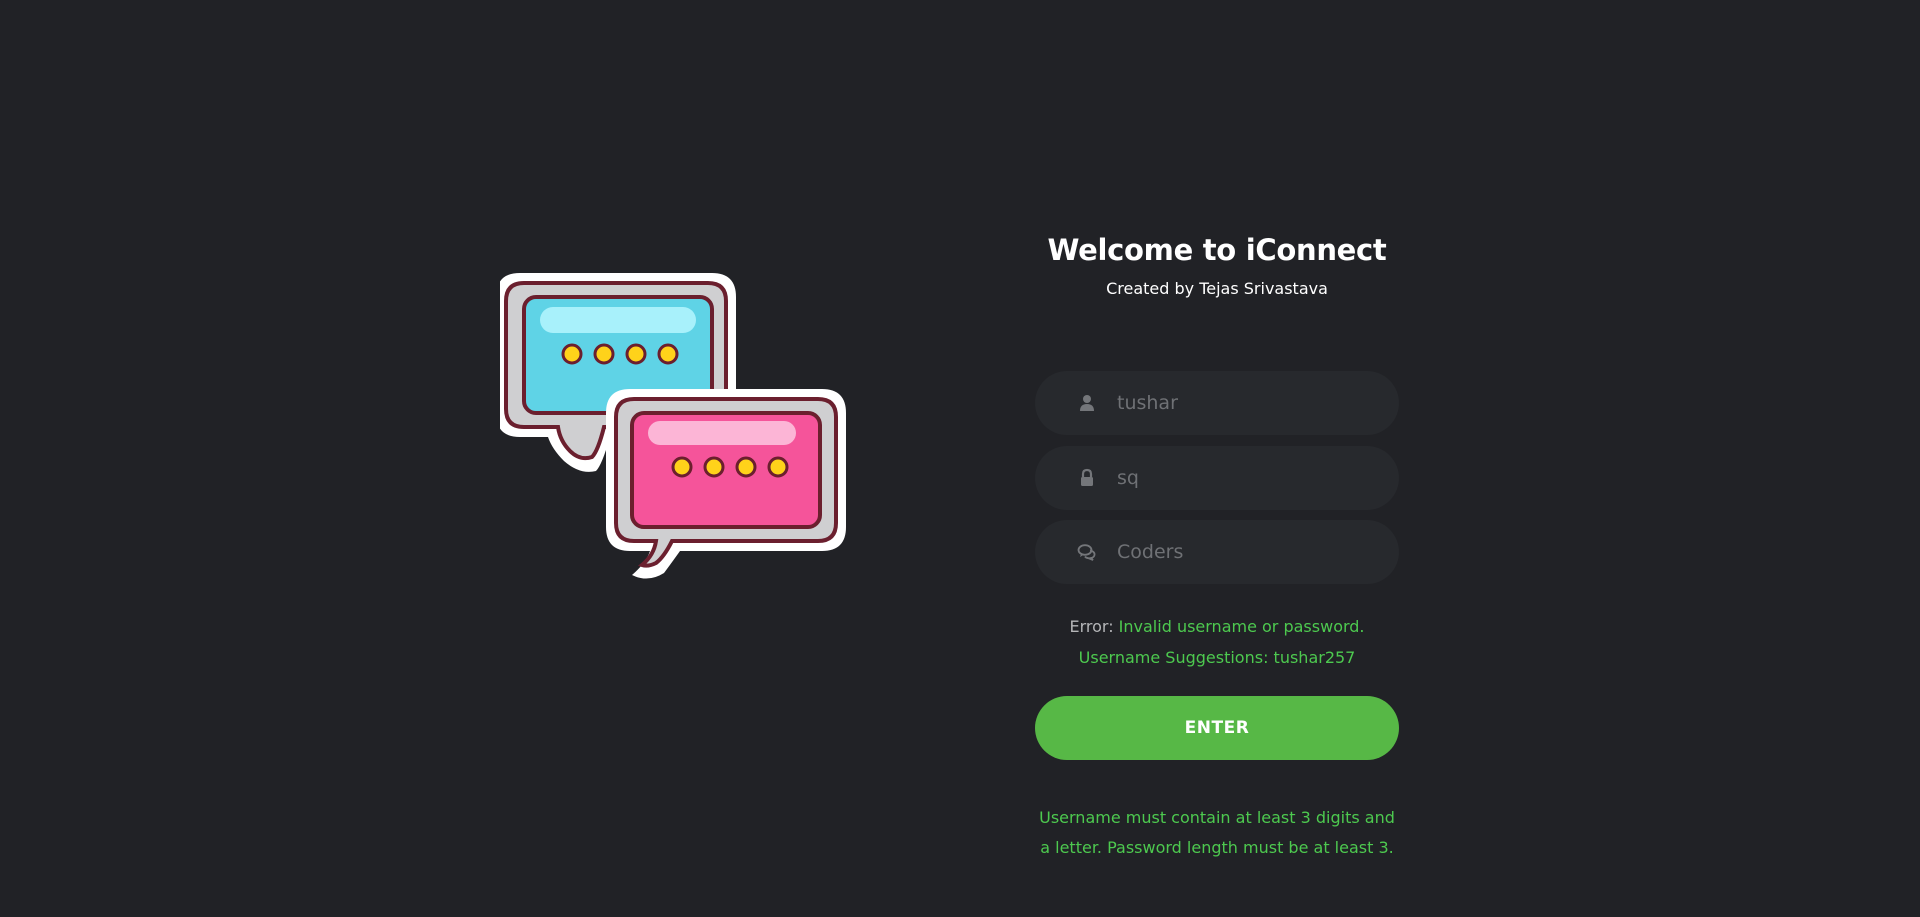 This screenshot has height=917, width=1920. I want to click on suggestion-value: tushar257, so click(1314, 657).